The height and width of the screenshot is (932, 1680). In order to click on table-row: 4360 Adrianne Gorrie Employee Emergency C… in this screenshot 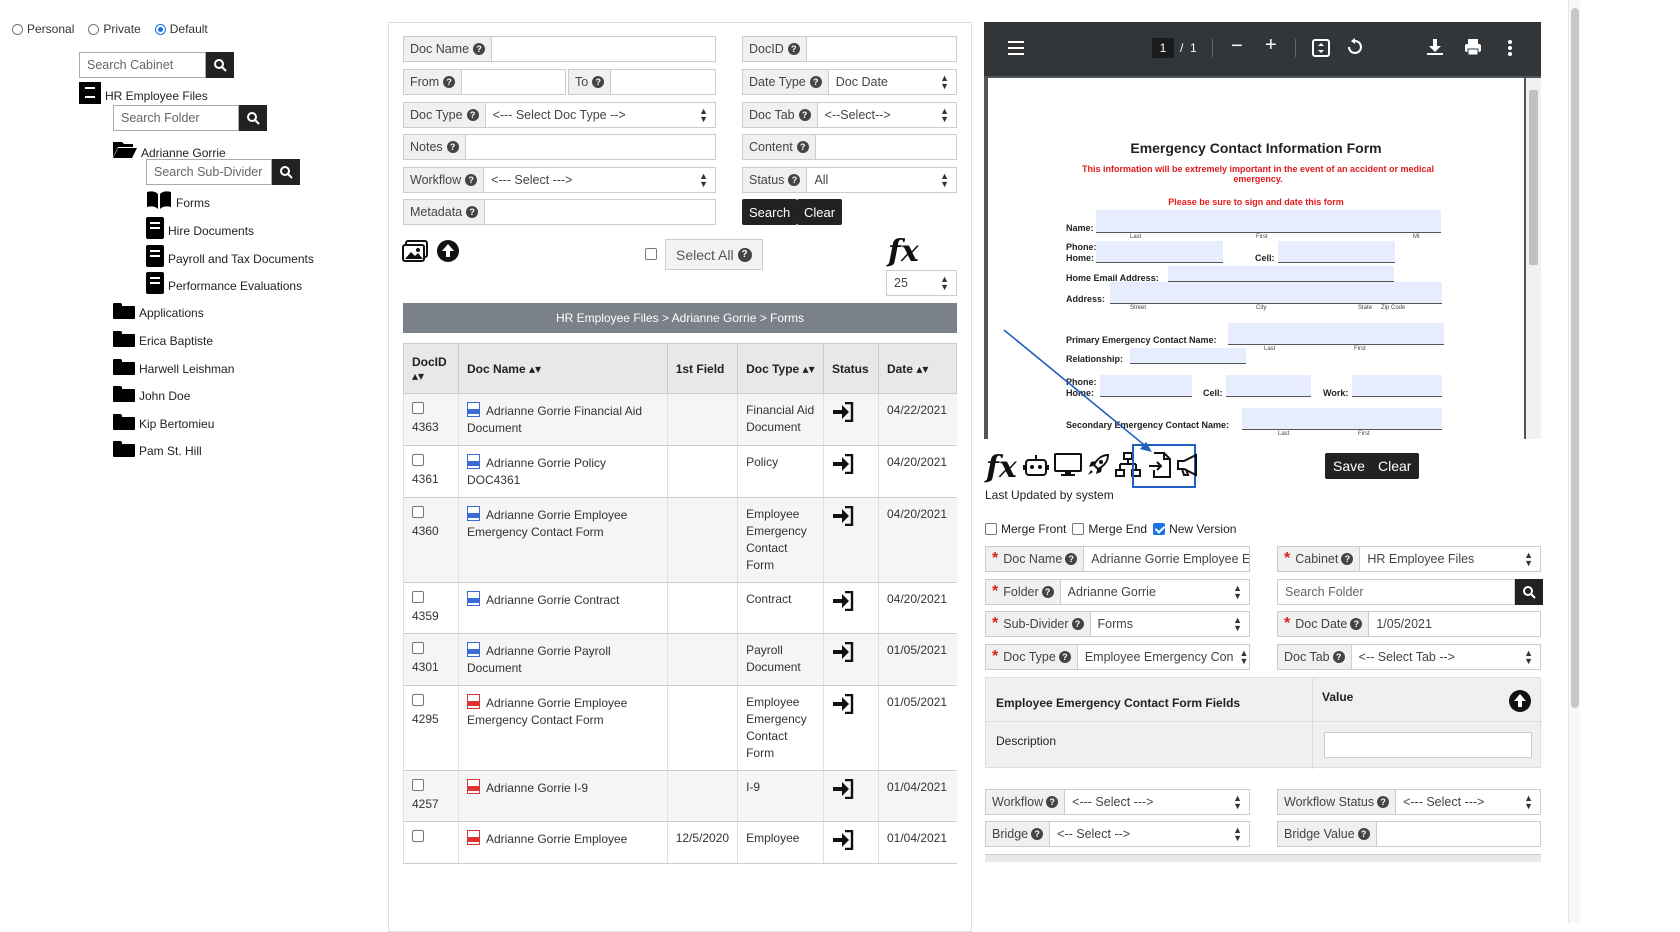, I will do `click(680, 540)`.